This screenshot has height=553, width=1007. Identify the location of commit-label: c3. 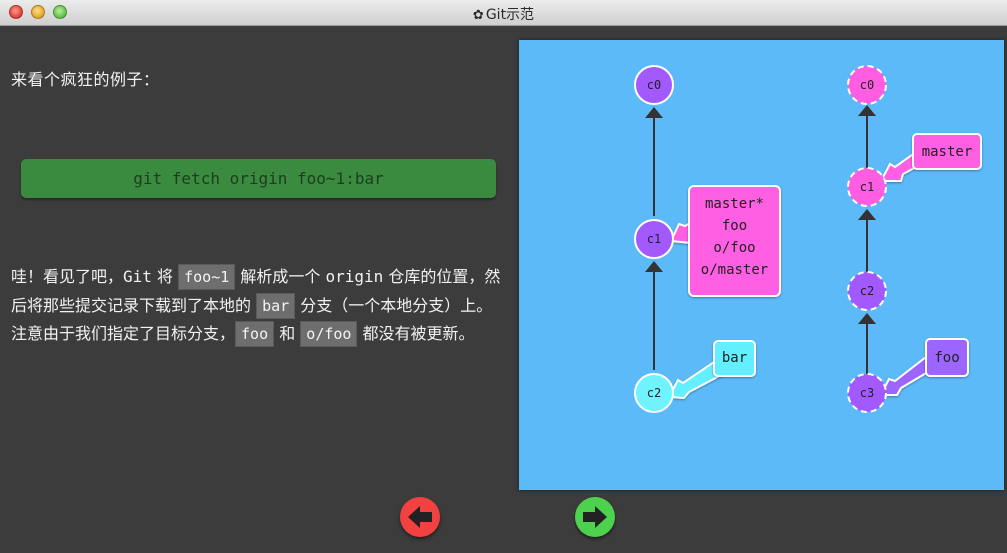
(867, 393).